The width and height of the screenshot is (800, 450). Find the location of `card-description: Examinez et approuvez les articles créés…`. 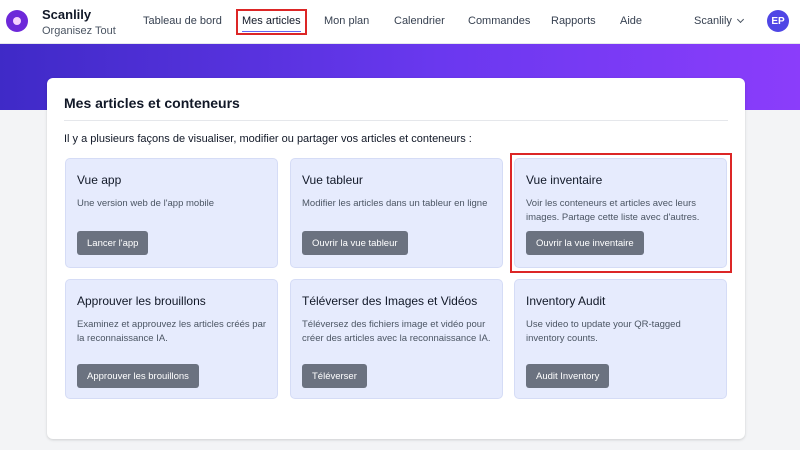

card-description: Examinez et approuvez les articles créés… is located at coordinates (172, 331).